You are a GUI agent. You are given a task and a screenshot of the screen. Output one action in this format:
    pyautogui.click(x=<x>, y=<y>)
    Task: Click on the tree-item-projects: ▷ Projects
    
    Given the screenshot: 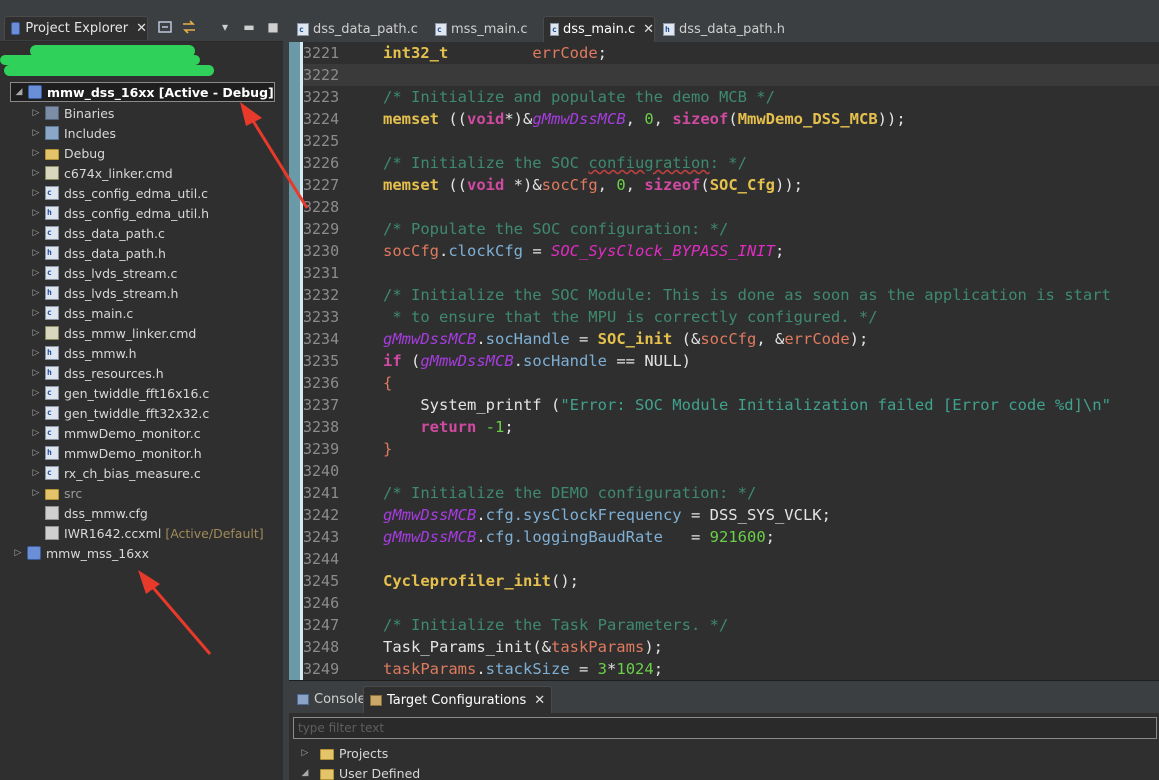 What is the action you would take?
    pyautogui.click(x=344, y=753)
    